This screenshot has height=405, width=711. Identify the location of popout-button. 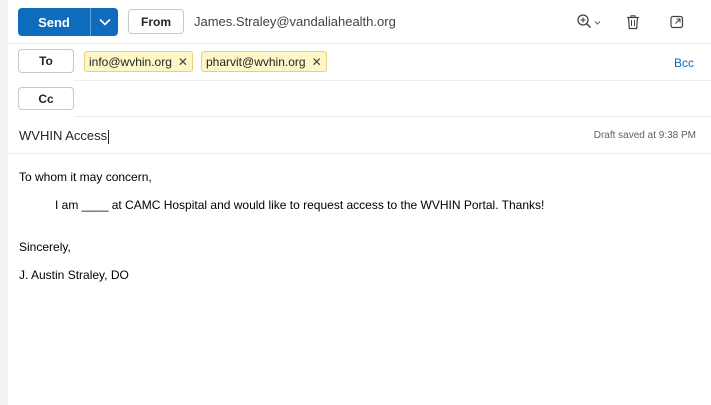
(677, 22).